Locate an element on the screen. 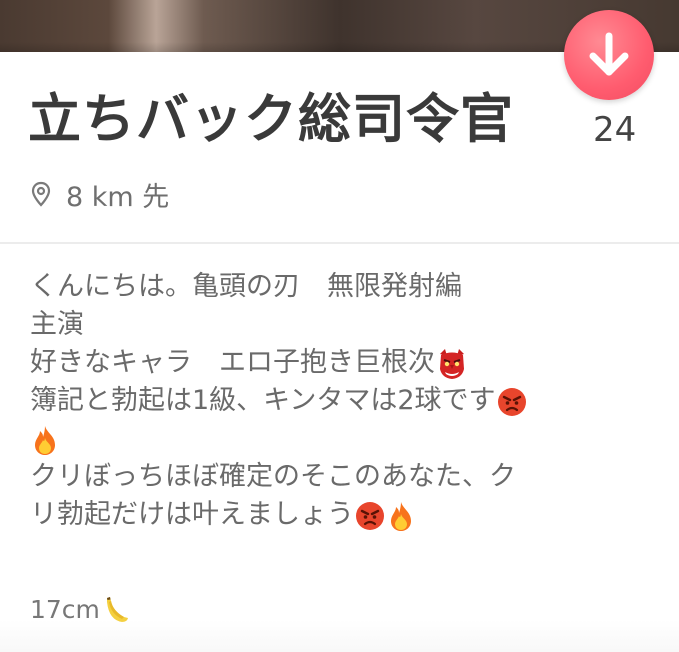  bio-line-text: 簿記と勃起は1級、キンタマは2球です is located at coordinates (263, 400).